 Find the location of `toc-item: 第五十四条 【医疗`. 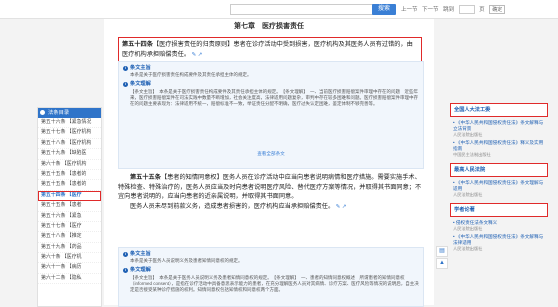

toc-item: 第五十四条 【医疗 is located at coordinates (69, 196).